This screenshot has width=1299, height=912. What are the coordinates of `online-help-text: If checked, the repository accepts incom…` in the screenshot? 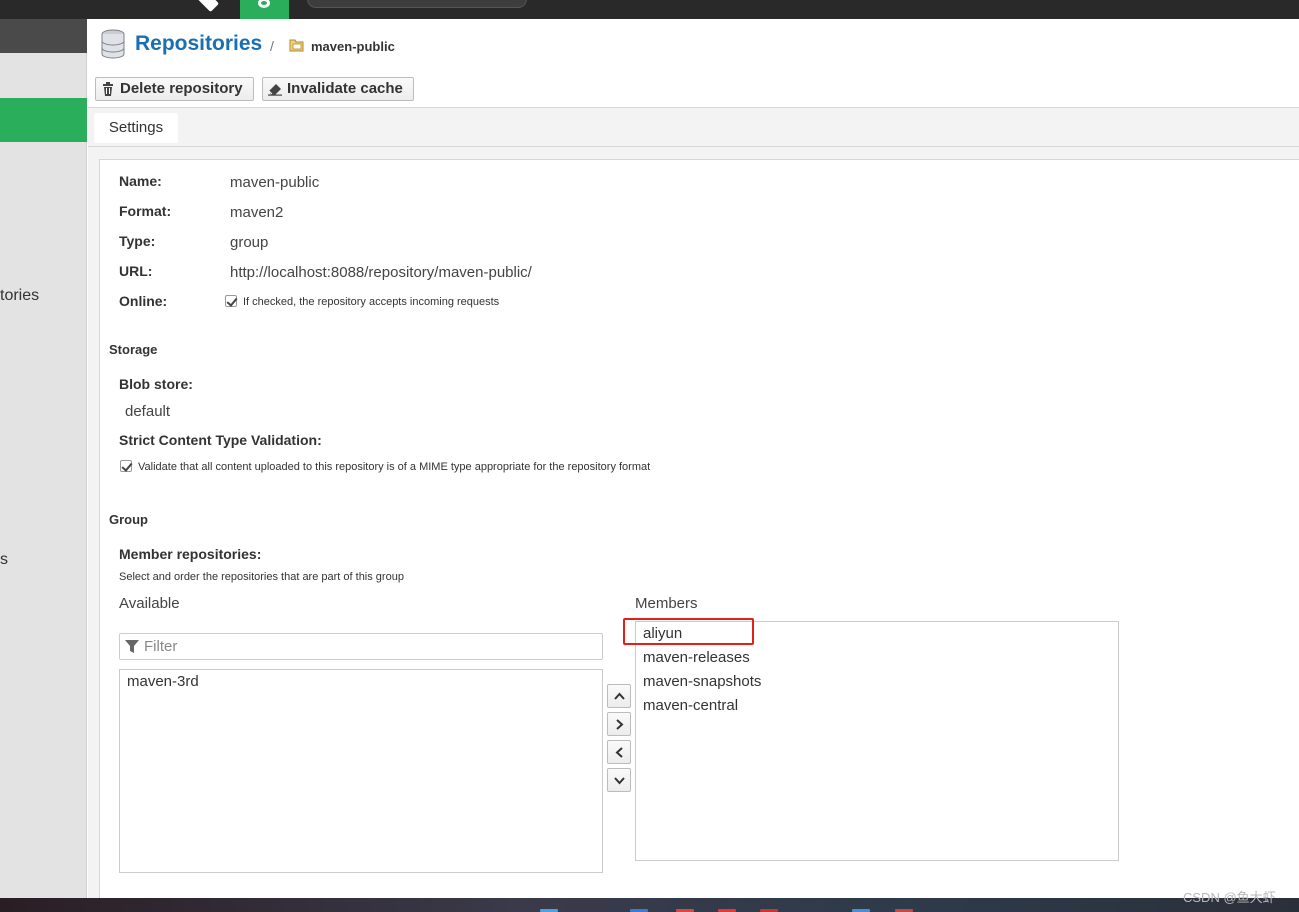 It's located at (371, 302).